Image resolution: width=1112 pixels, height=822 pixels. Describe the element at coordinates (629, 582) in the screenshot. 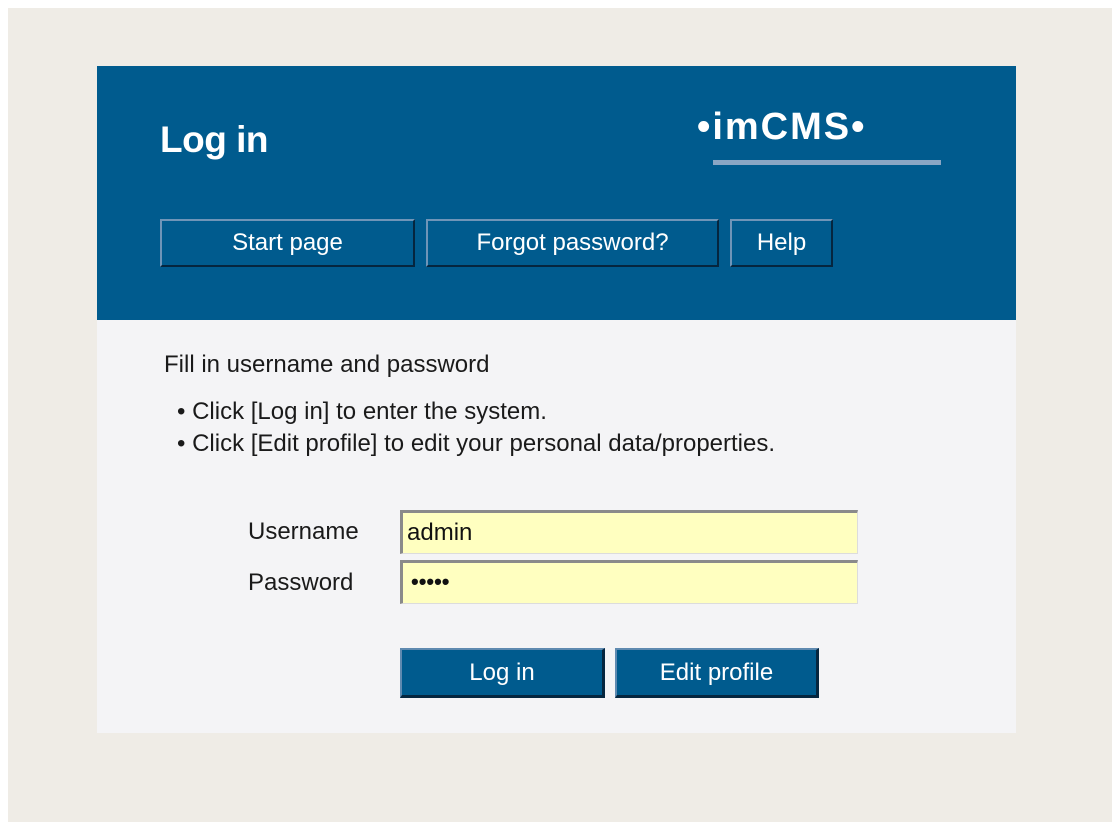

I see `password-input: •••••` at that location.